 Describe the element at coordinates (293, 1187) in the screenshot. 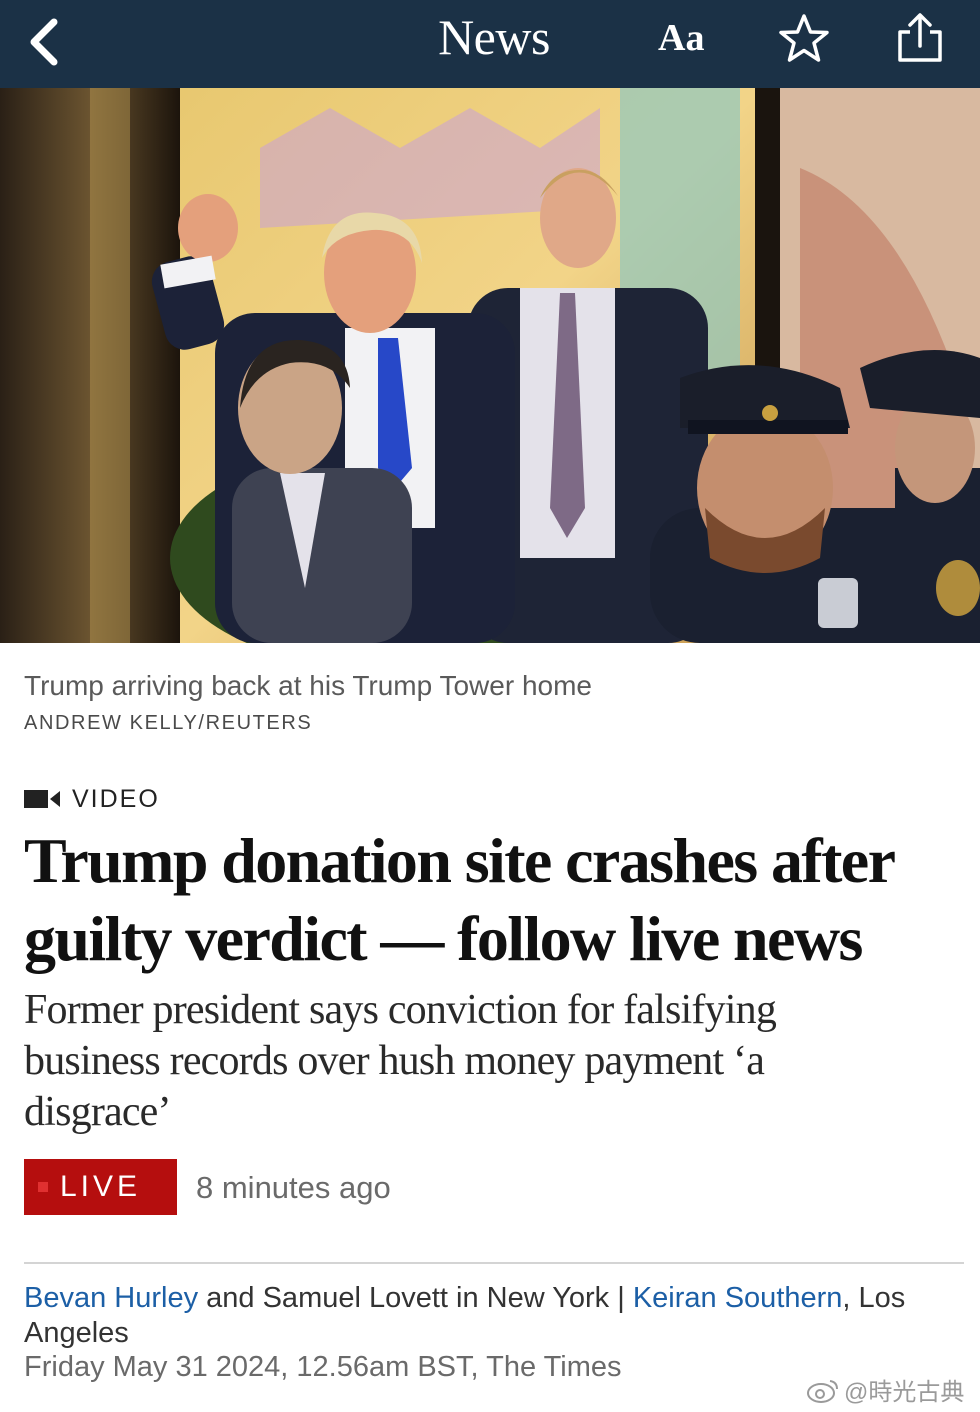

I see `updated-time: 8 minutes ago` at that location.